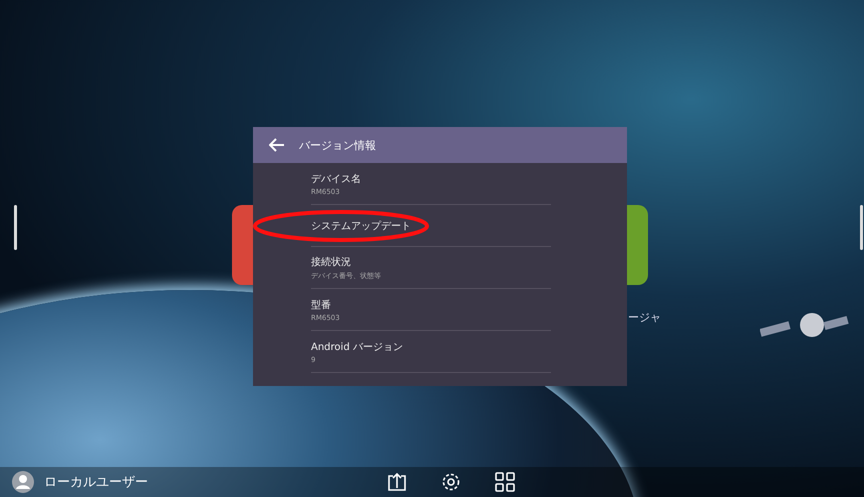  Describe the element at coordinates (331, 262) in the screenshot. I see `item-title: 接続状況` at that location.